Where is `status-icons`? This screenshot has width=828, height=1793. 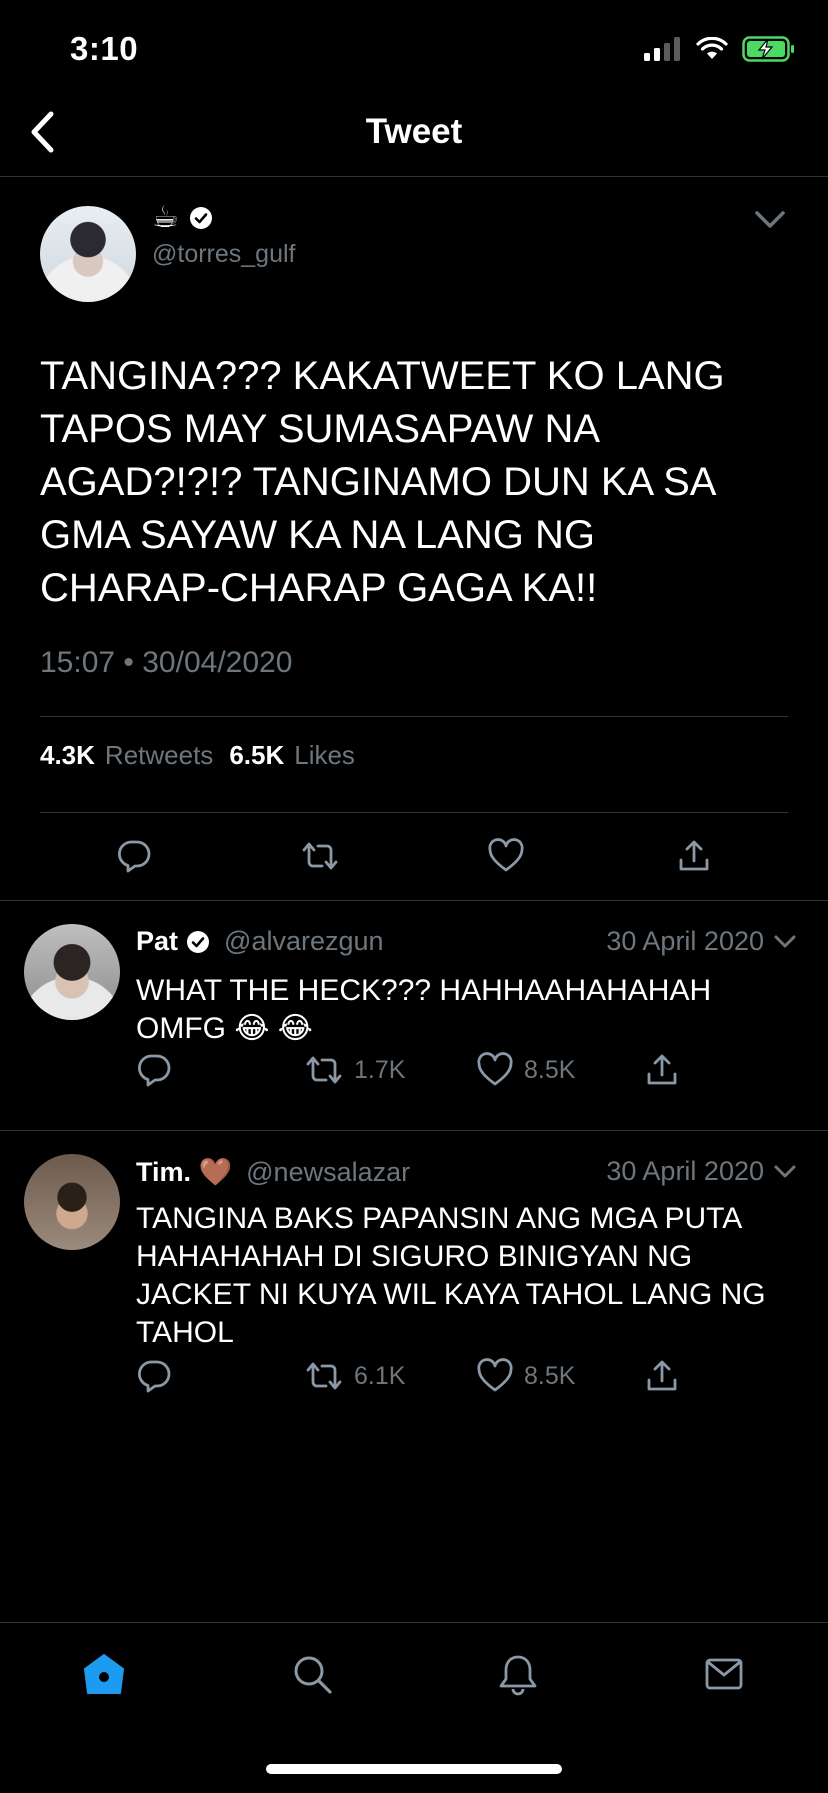 status-icons is located at coordinates (720, 49).